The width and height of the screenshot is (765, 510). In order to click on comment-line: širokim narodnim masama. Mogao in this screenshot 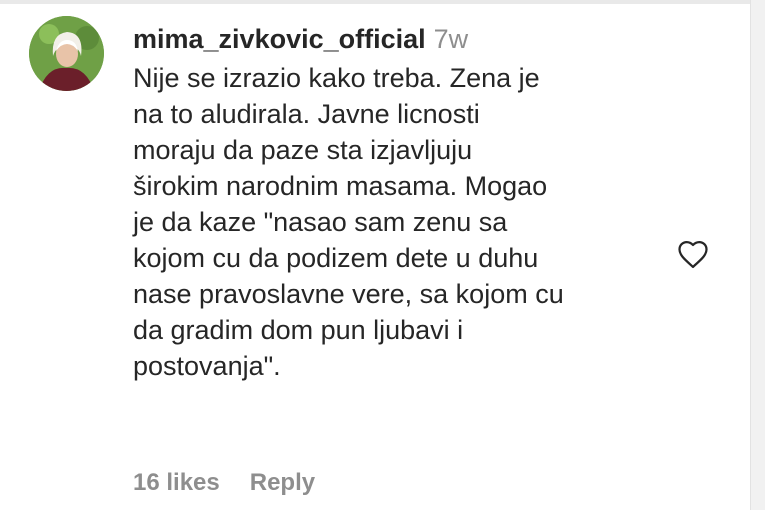, I will do `click(340, 186)`.